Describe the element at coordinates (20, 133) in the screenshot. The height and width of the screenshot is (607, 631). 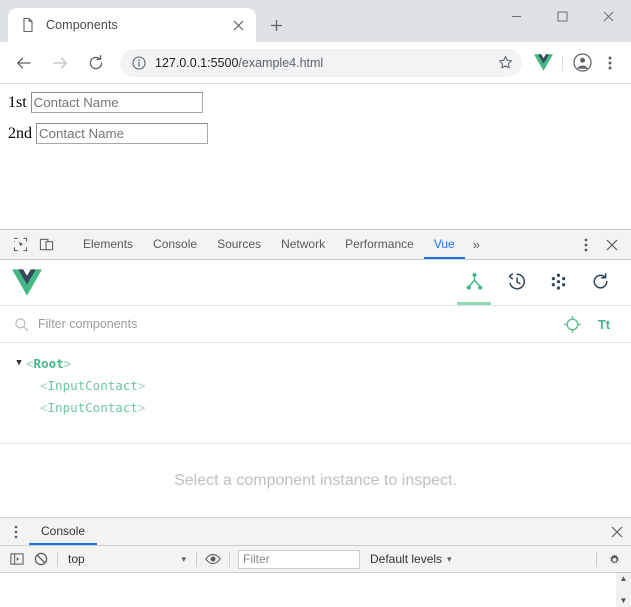
I see `contact-label: 2nd` at that location.